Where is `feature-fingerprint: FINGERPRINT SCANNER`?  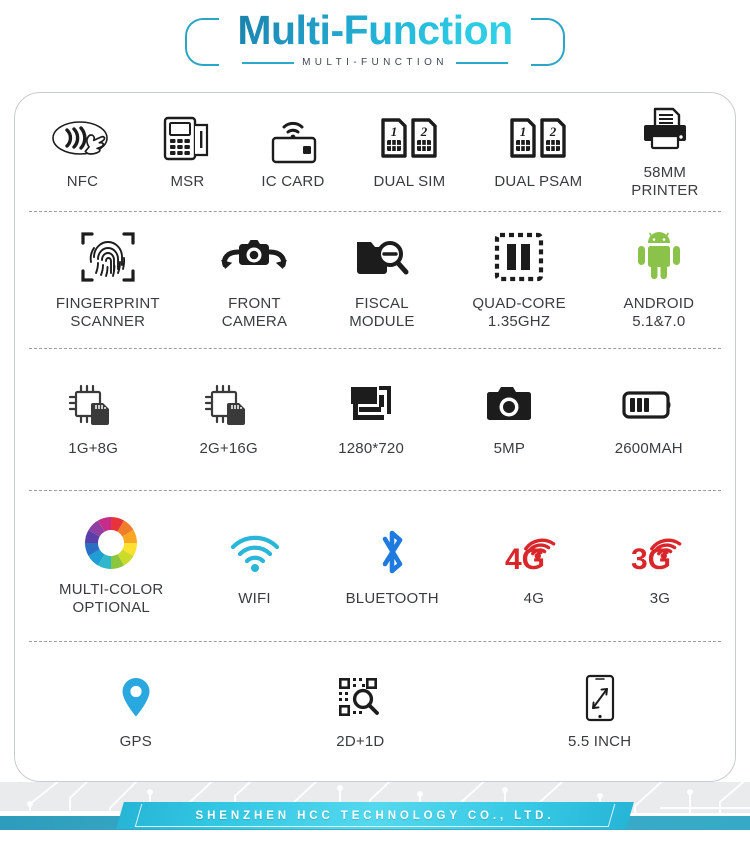
feature-fingerprint: FINGERPRINT SCANNER is located at coordinates (108, 280).